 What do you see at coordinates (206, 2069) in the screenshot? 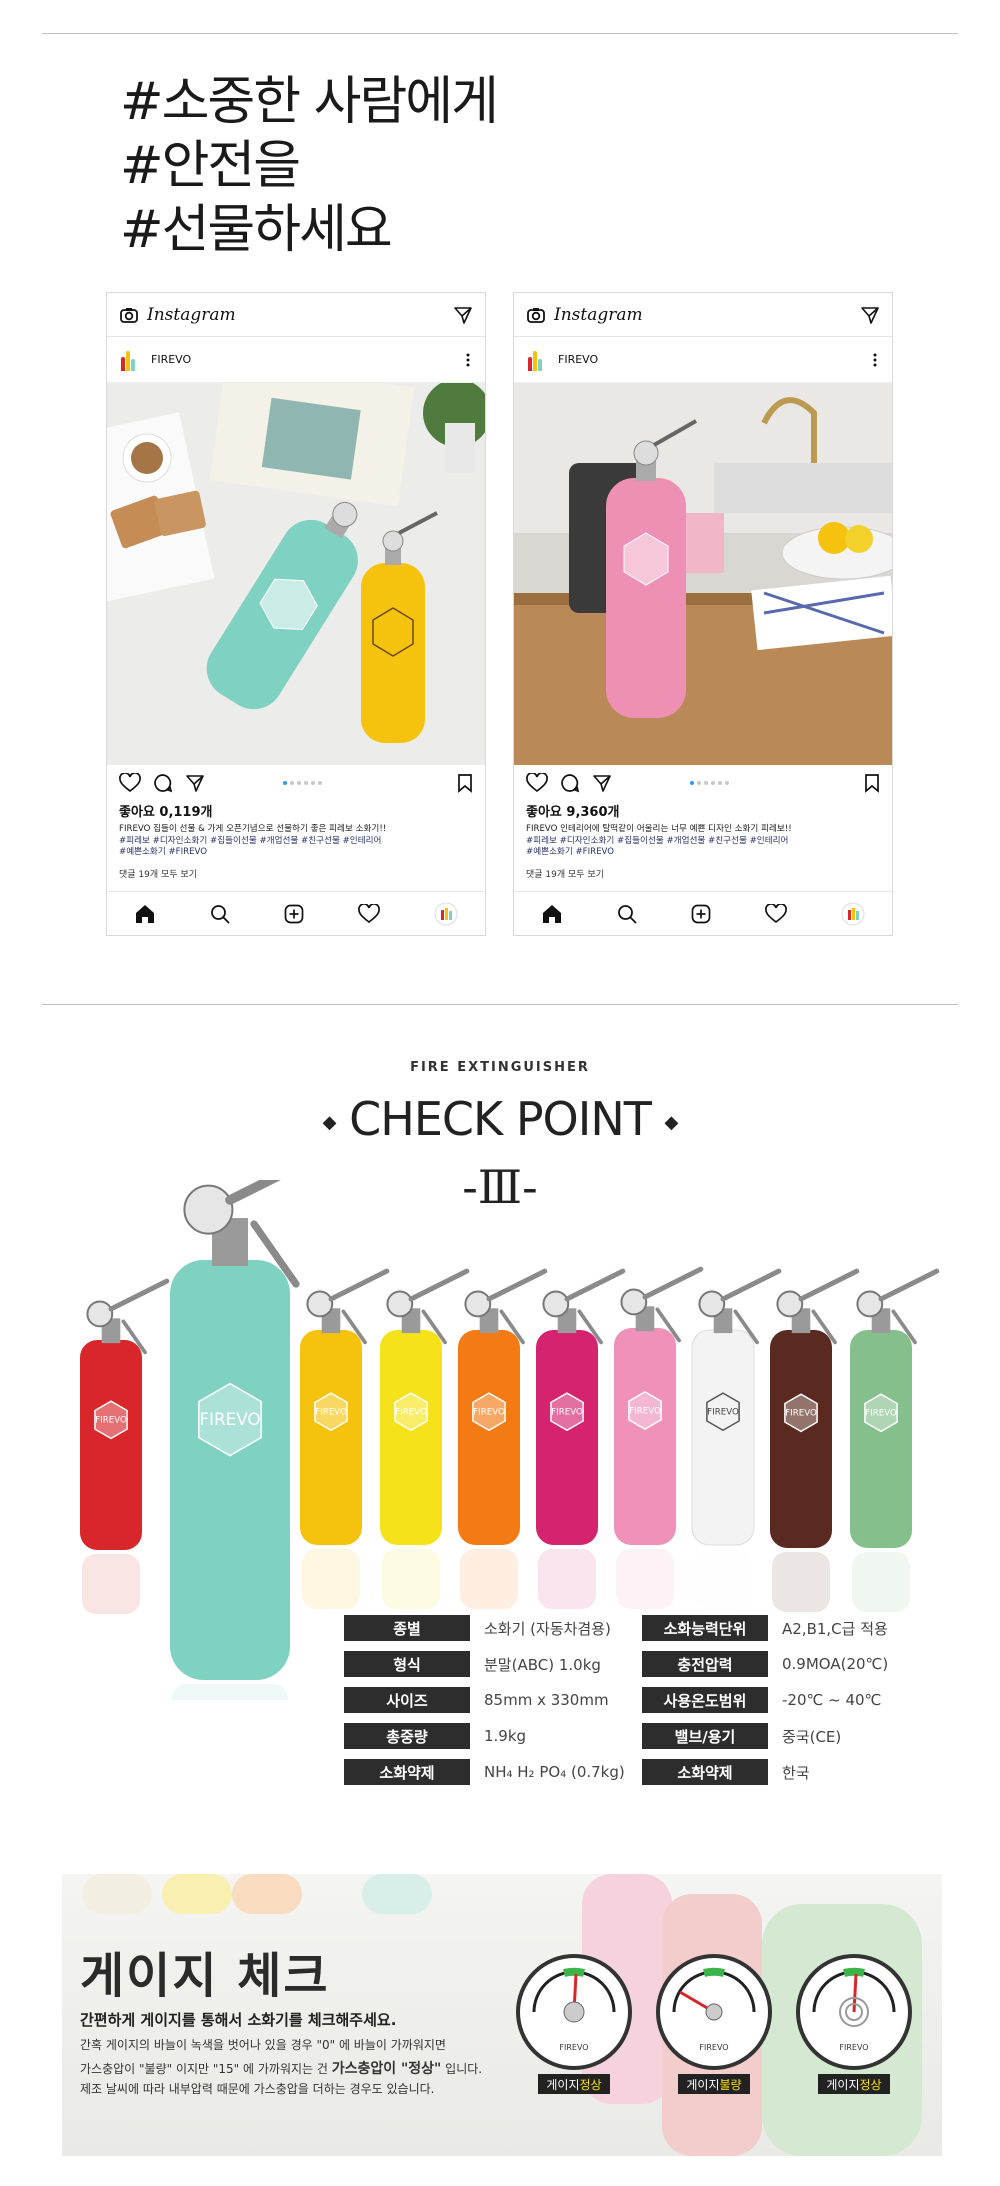
I see `gauge-paragraph-text: 가스충압이 "불량" 이지만 "15" 에 가까워지는 건` at bounding box center [206, 2069].